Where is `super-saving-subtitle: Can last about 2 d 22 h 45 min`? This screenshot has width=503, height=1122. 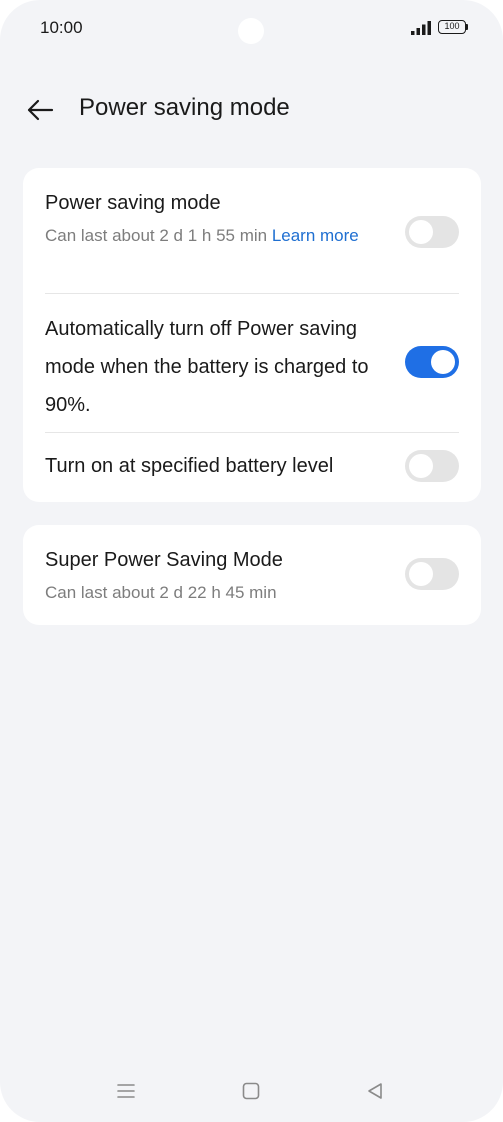 super-saving-subtitle: Can last about 2 d 22 h 45 min is located at coordinates (161, 592).